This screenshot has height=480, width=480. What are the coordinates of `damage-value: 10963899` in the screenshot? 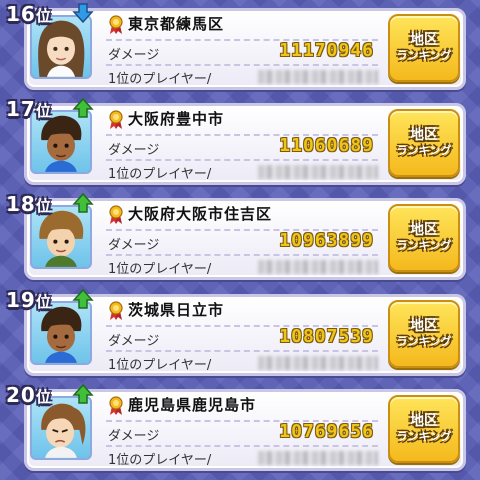 It's located at (326, 240).